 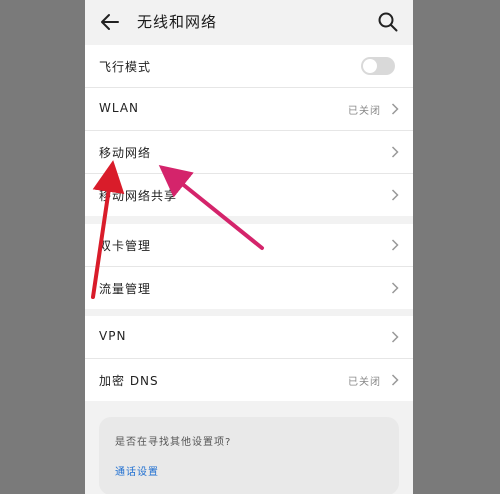 What do you see at coordinates (125, 289) in the screenshot?
I see `data-usage-label: 流量管理` at bounding box center [125, 289].